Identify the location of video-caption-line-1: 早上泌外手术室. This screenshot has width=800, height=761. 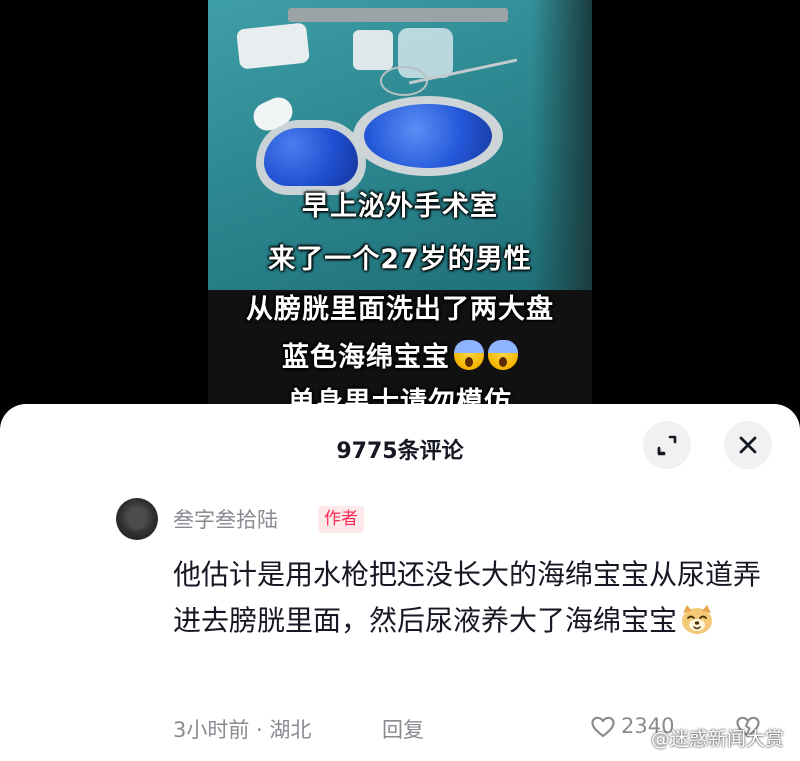
(400, 206).